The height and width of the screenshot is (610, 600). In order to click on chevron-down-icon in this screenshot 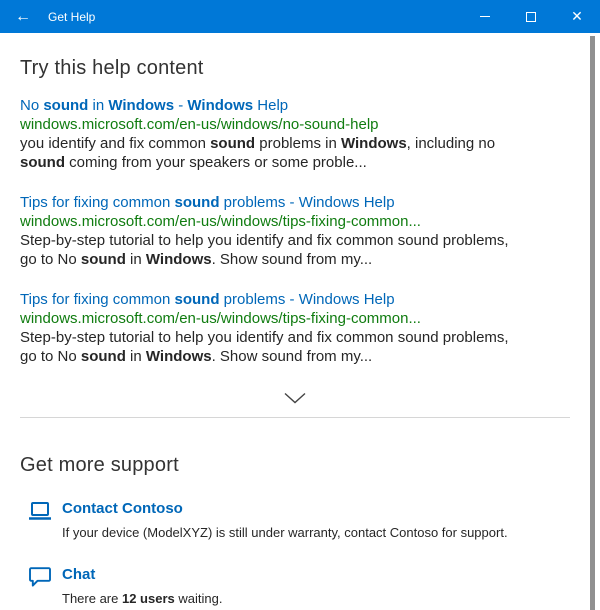, I will do `click(295, 398)`.